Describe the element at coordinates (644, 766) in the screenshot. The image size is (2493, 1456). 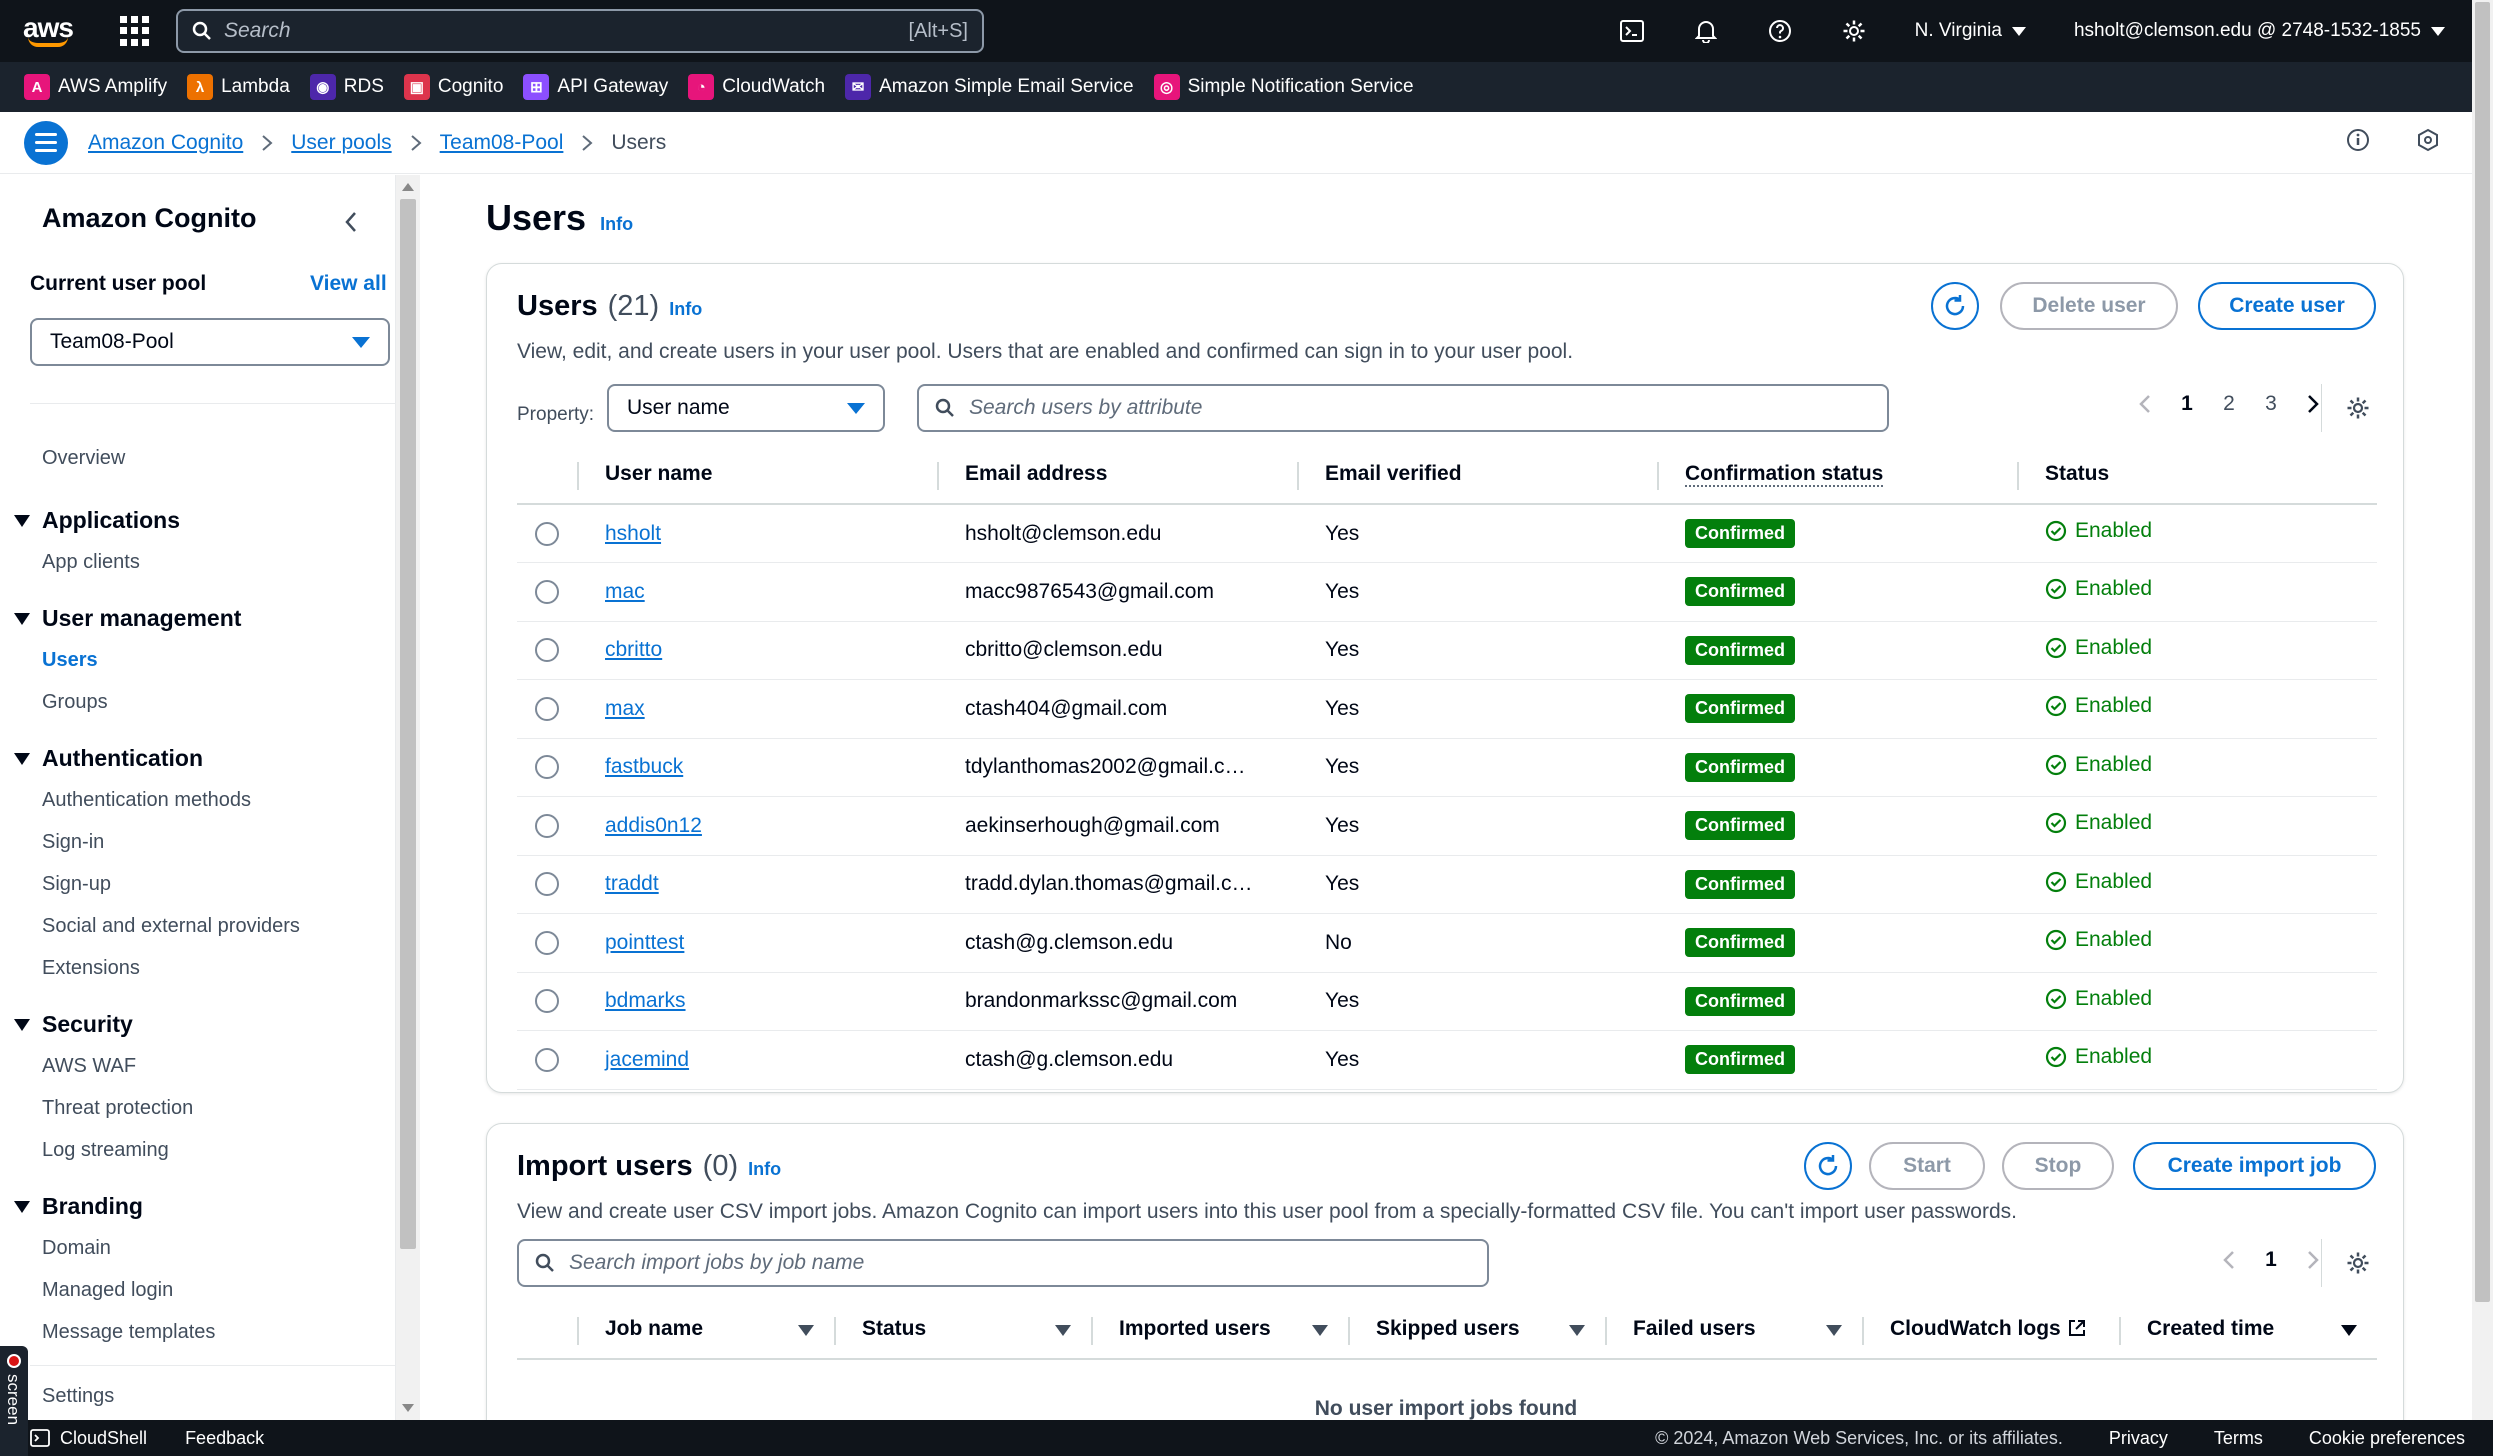
I see `username-link: fastbuck` at that location.